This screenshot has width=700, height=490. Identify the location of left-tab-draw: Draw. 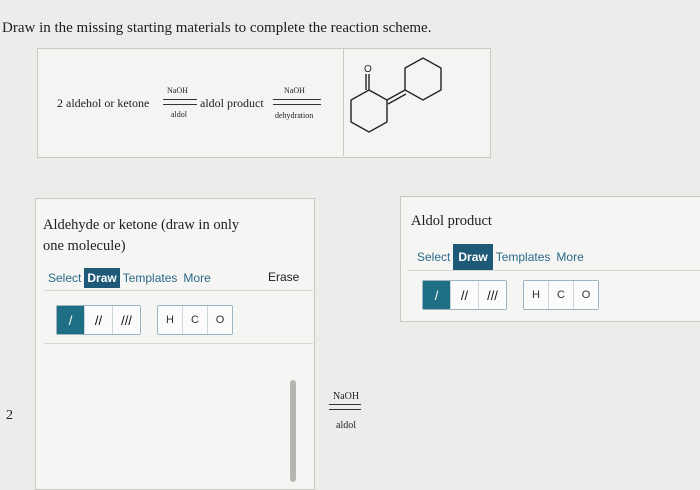
(102, 278).